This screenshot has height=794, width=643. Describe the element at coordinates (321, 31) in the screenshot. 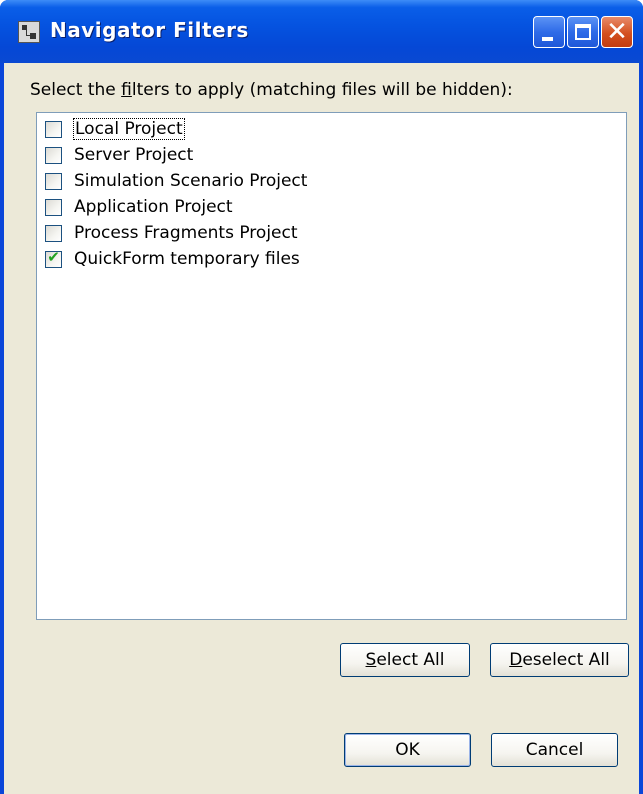

I see `title-bar: Navigator Filters ✕` at that location.